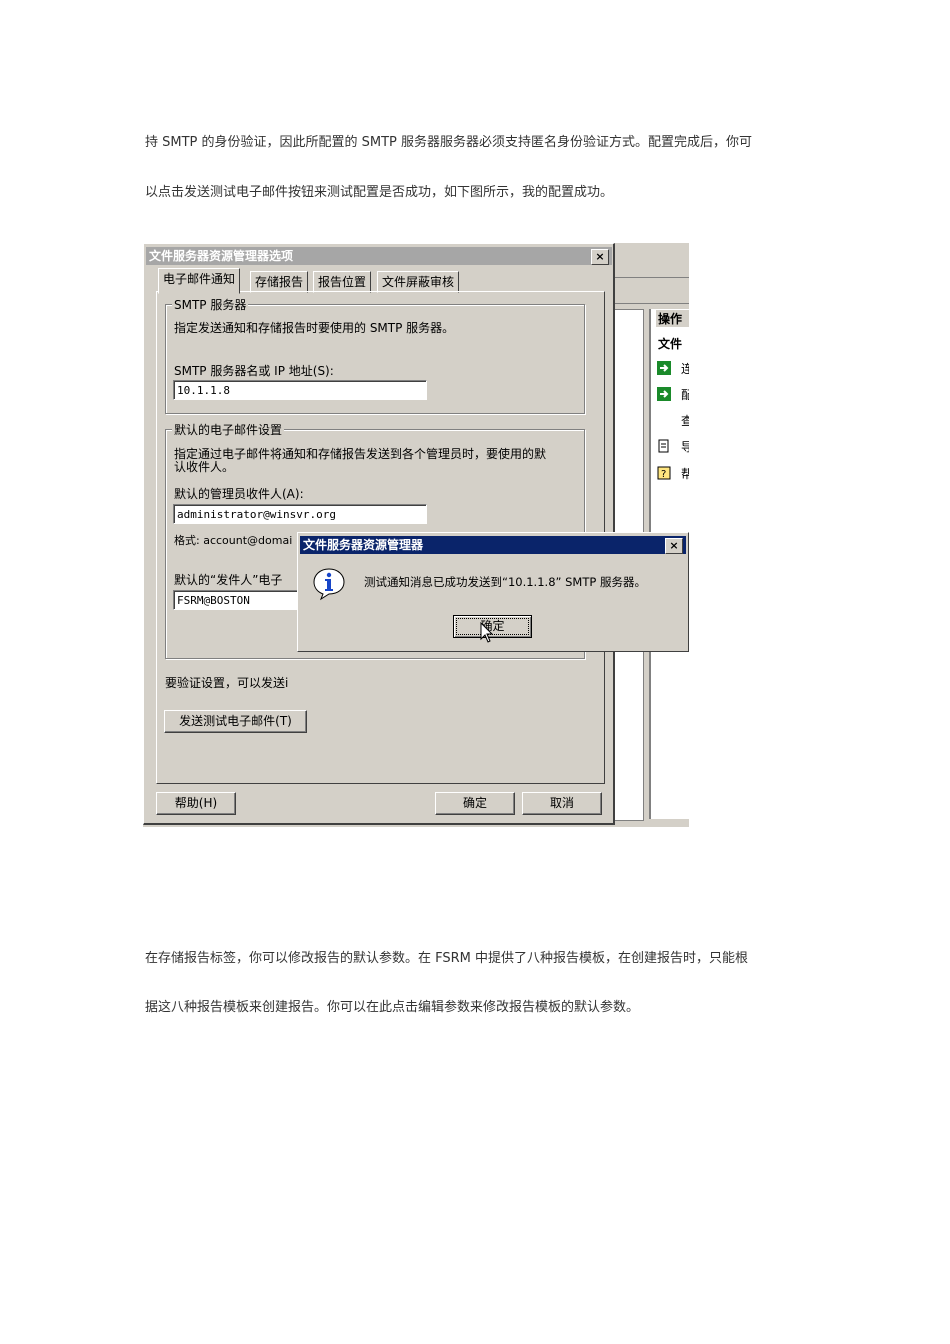 The height and width of the screenshot is (1344, 950). What do you see at coordinates (475, 803) in the screenshot?
I see `ok-button: 确定` at bounding box center [475, 803].